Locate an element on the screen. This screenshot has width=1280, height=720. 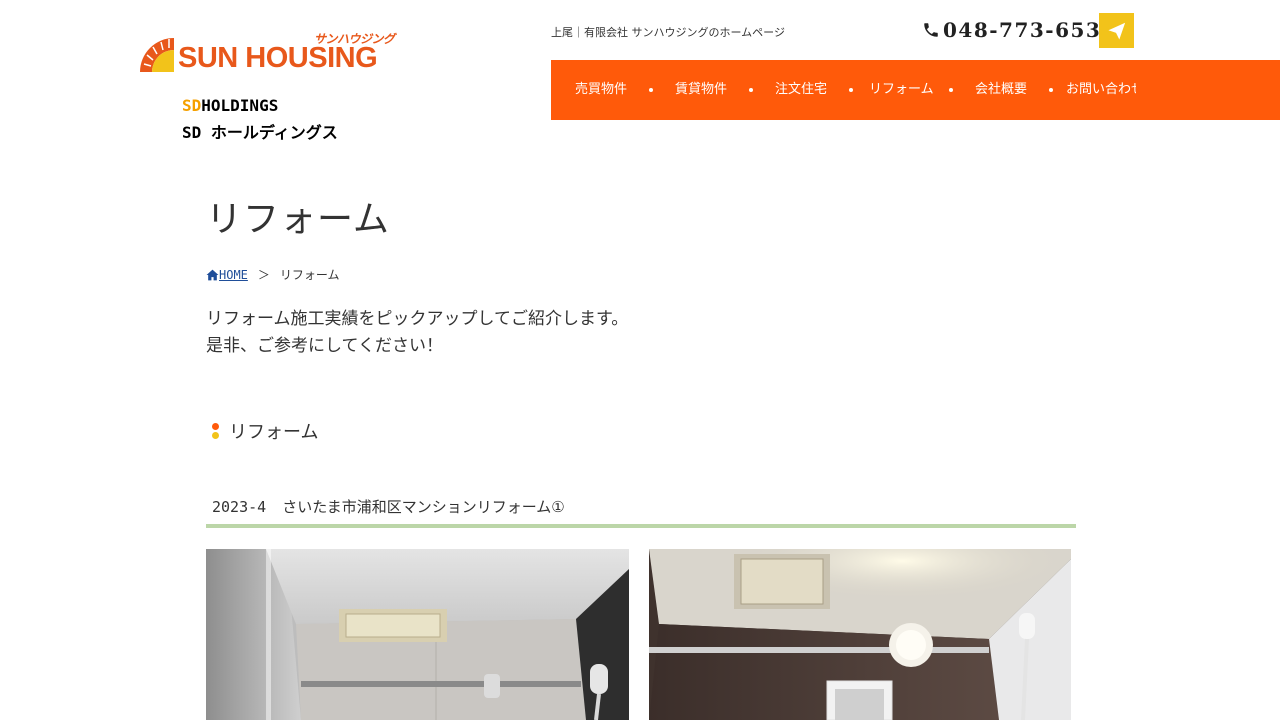
nav-item-company: 会社概要 is located at coordinates (1001, 90).